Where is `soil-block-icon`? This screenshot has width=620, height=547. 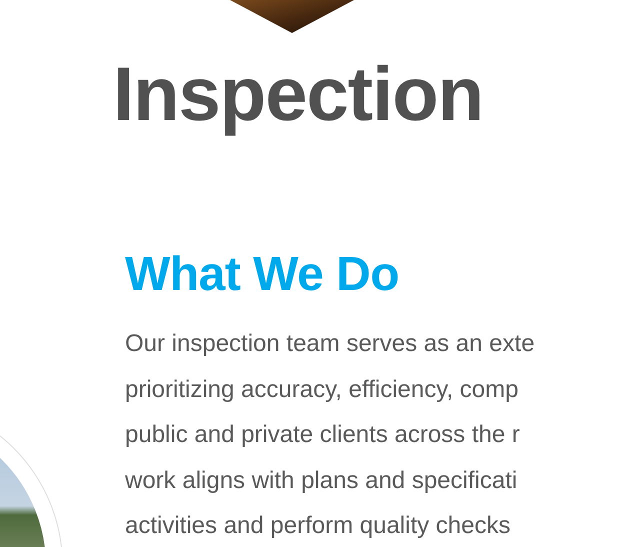 soil-block-icon is located at coordinates (292, 16).